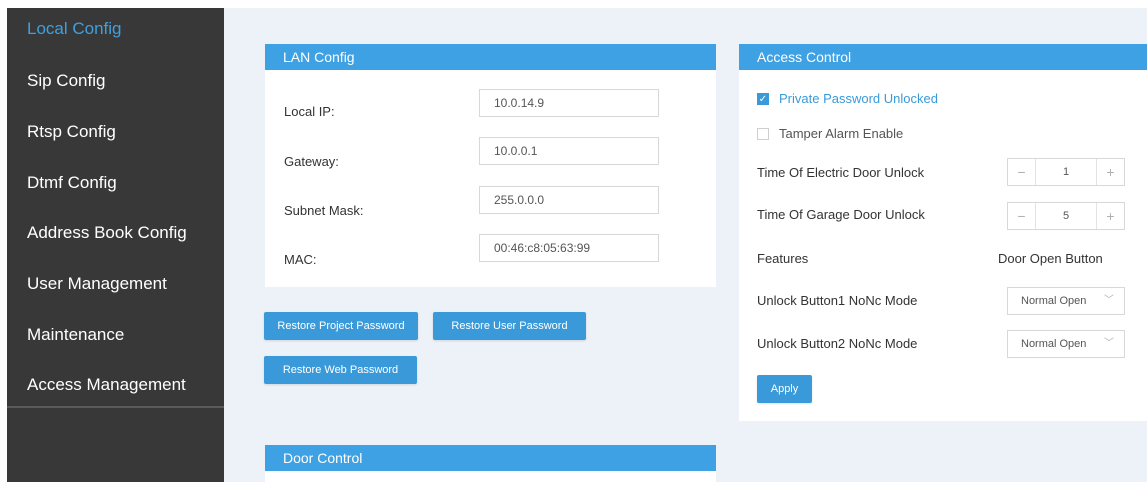 This screenshot has height=482, width=1147. What do you see at coordinates (490, 458) in the screenshot?
I see `door-control-header: Door Control` at bounding box center [490, 458].